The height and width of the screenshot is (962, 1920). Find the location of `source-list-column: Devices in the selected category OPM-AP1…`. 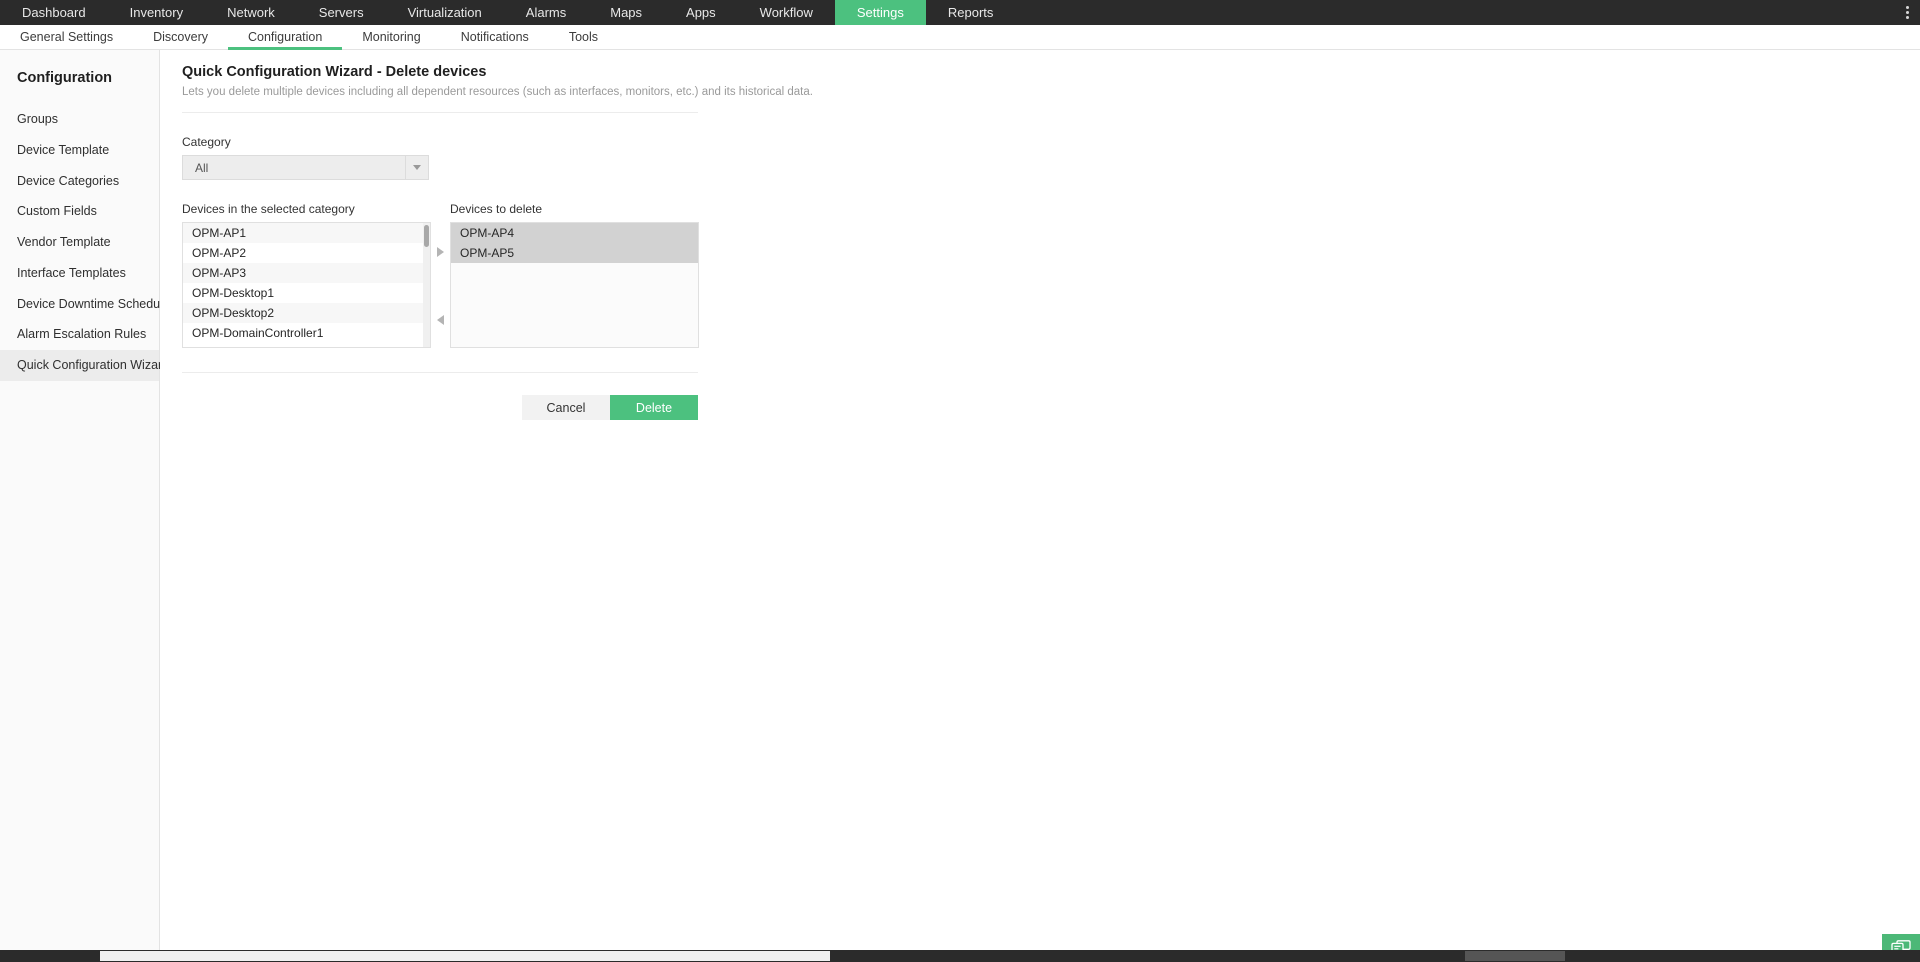

source-list-column: Devices in the selected category OPM-AP1… is located at coordinates (306, 275).